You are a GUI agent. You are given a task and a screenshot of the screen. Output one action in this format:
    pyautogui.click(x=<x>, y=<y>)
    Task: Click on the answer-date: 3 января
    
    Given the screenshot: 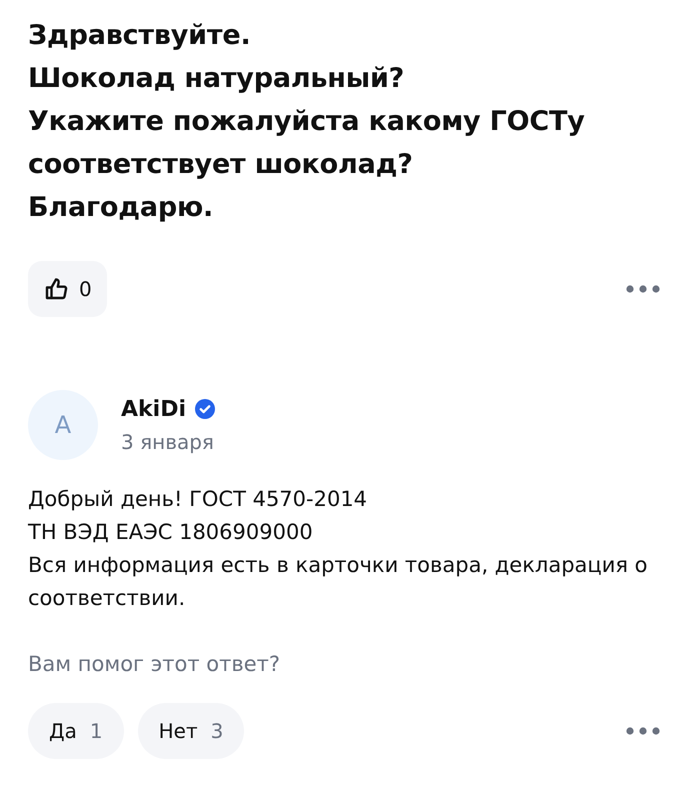 What is the action you would take?
    pyautogui.click(x=168, y=442)
    